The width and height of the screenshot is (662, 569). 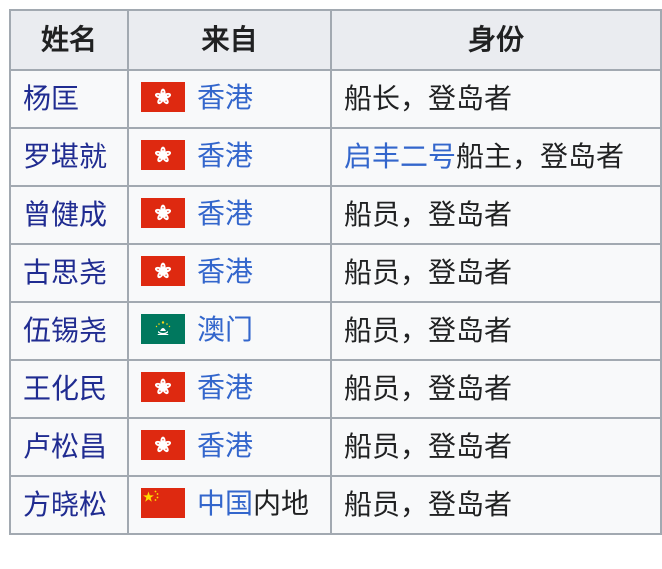 I want to click on name-cell: 卢松昌, so click(x=69, y=447).